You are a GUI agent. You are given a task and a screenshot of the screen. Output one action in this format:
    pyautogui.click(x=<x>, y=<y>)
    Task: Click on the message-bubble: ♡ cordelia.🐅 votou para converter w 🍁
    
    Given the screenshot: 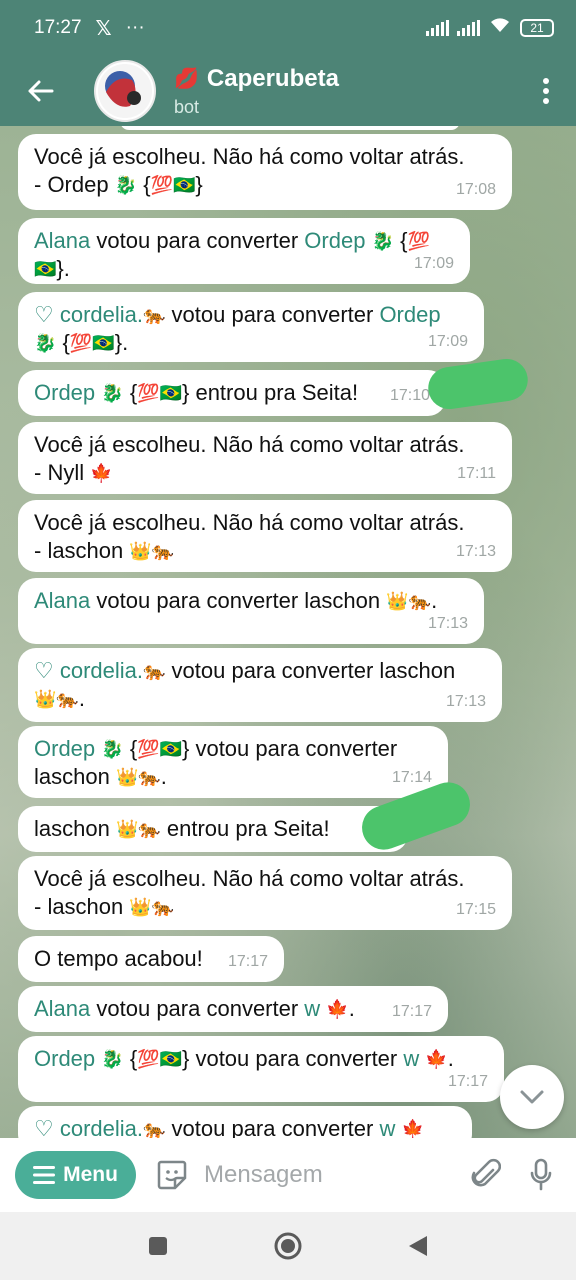 What is the action you would take?
    pyautogui.click(x=245, y=1122)
    